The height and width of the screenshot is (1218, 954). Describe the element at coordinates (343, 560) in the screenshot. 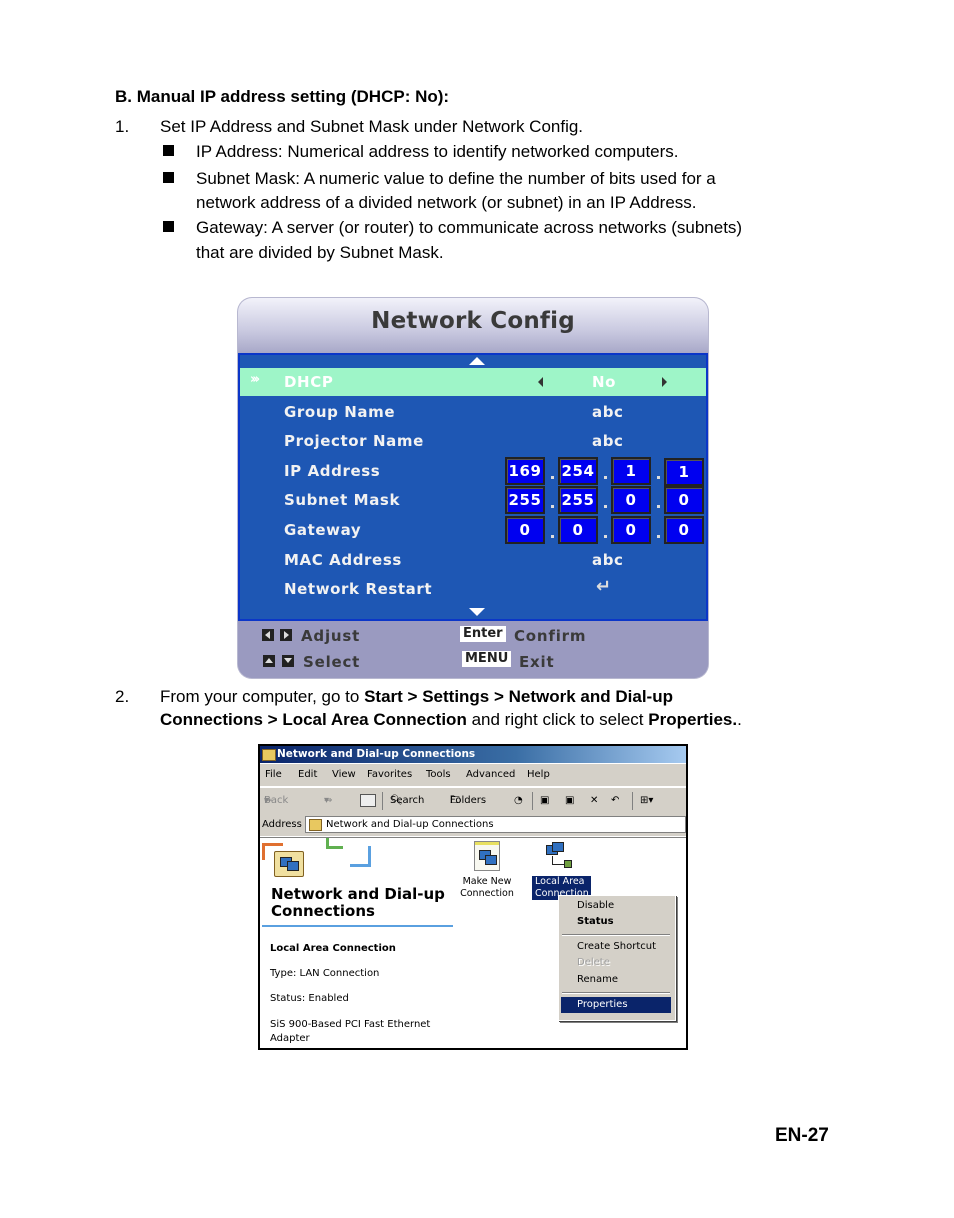

I see `osd-label: MAC Address` at that location.